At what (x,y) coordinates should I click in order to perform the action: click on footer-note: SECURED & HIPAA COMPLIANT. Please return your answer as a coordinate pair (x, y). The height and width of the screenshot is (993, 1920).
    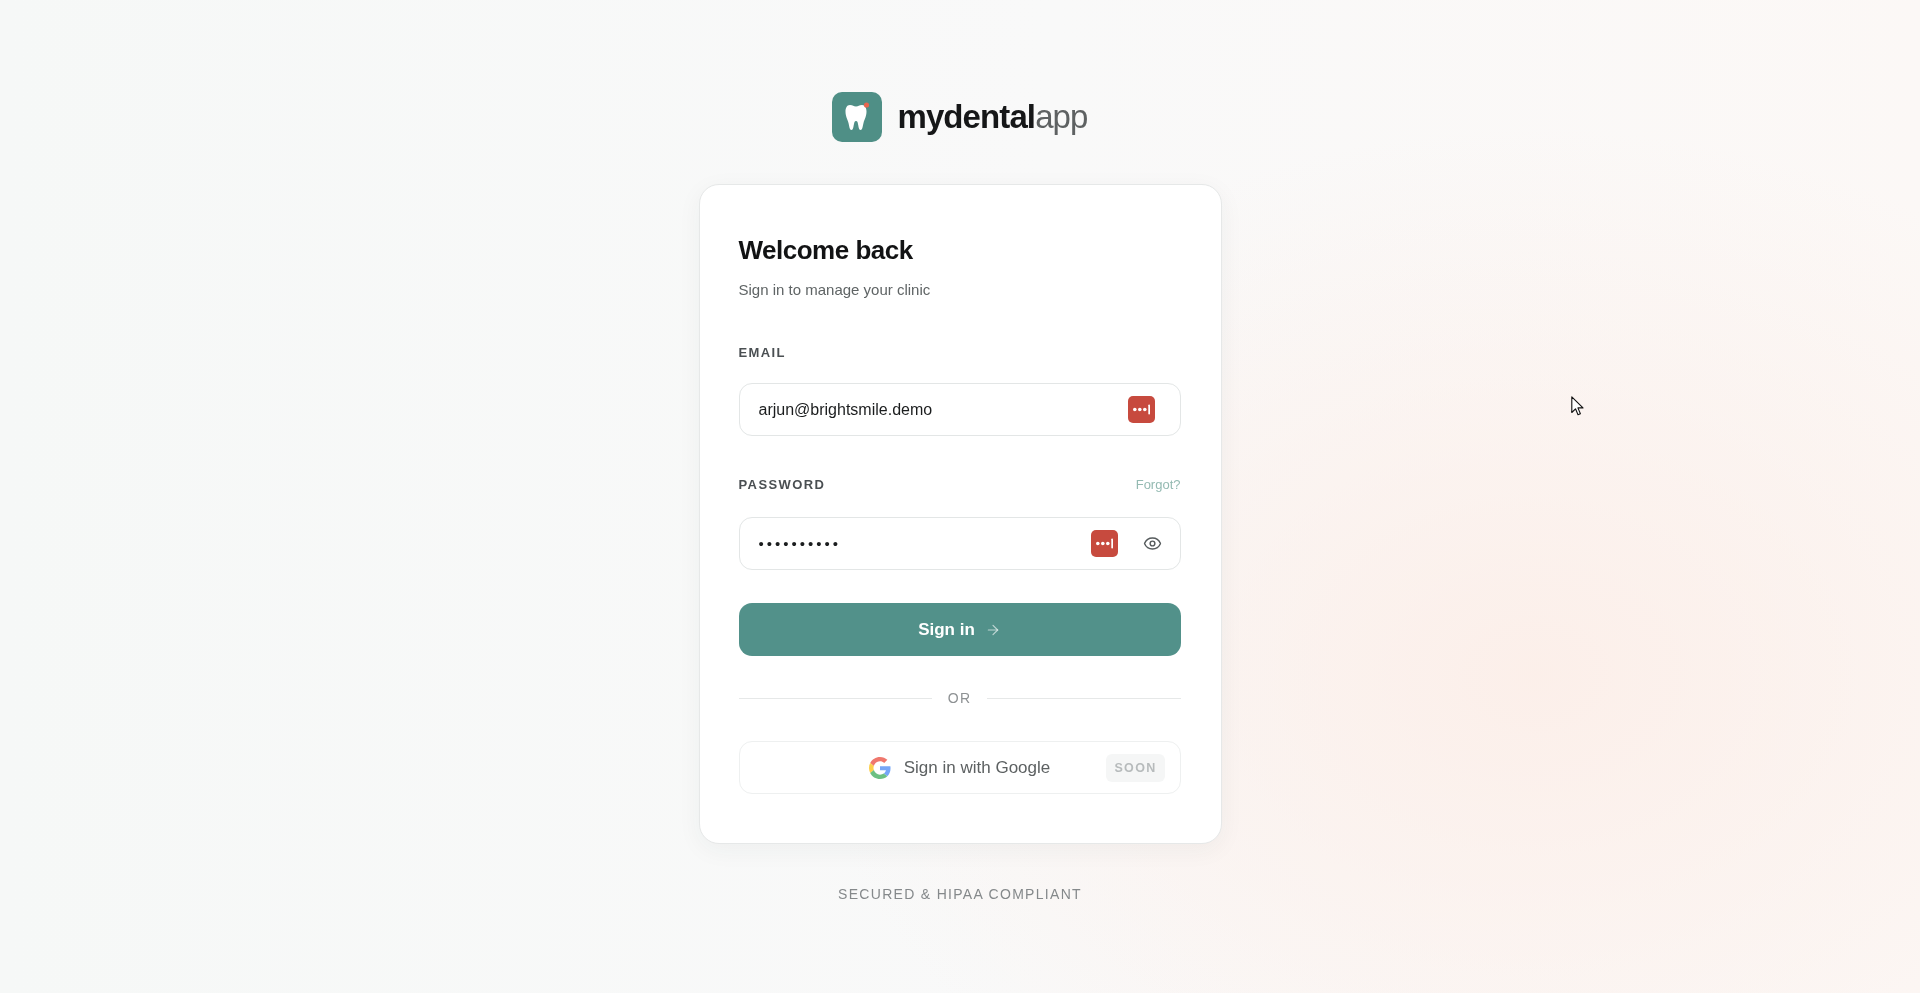
    Looking at the image, I should click on (960, 894).